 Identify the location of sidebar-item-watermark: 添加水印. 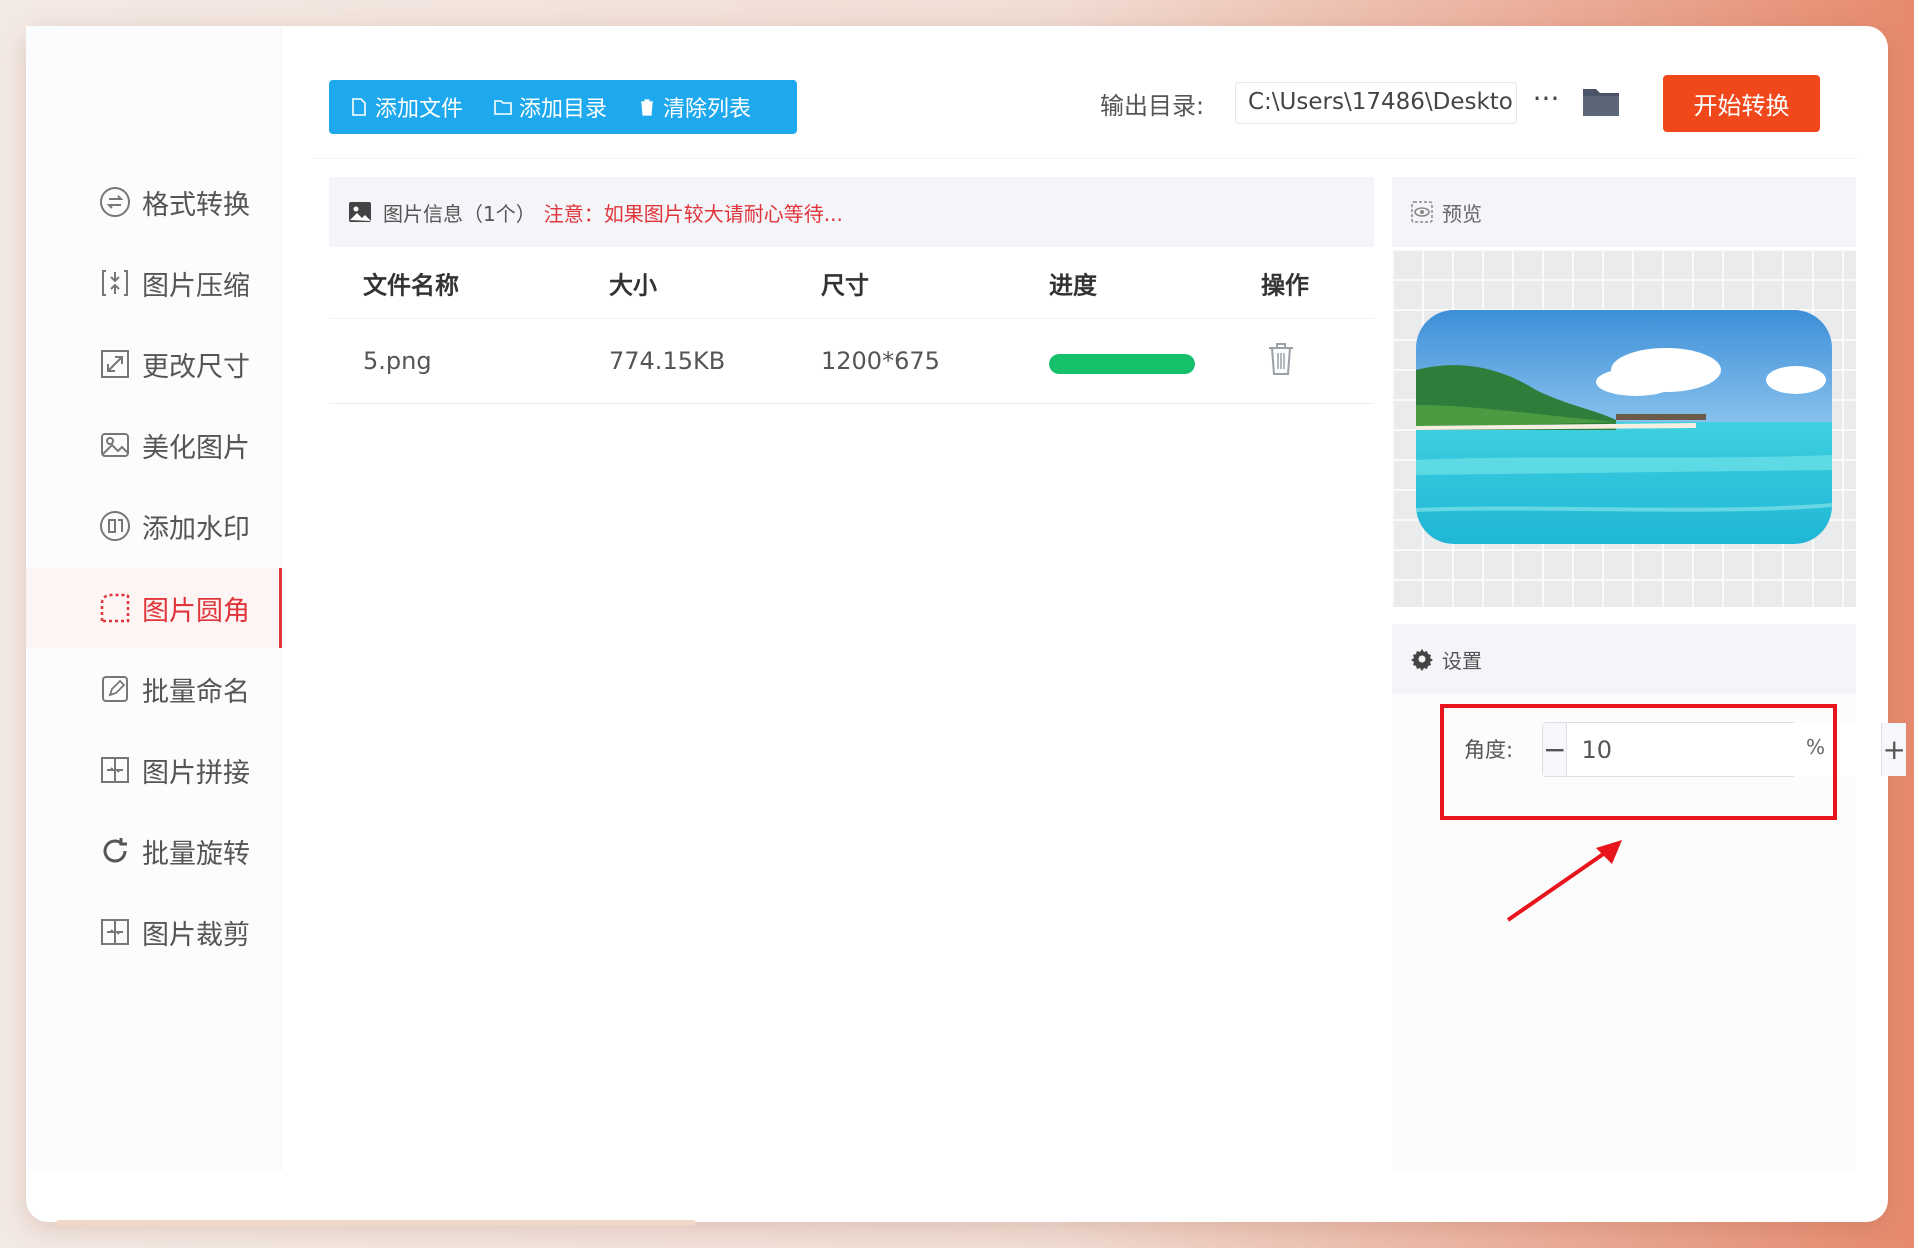
(154, 526).